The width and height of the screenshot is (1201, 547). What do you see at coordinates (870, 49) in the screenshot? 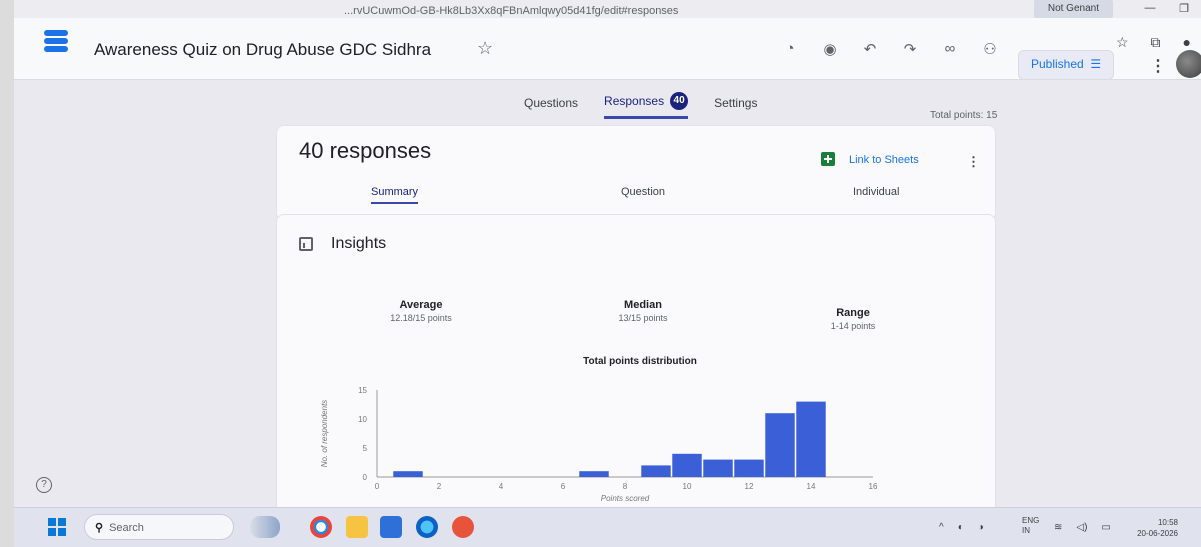
I see `undo-icon: ↶` at bounding box center [870, 49].